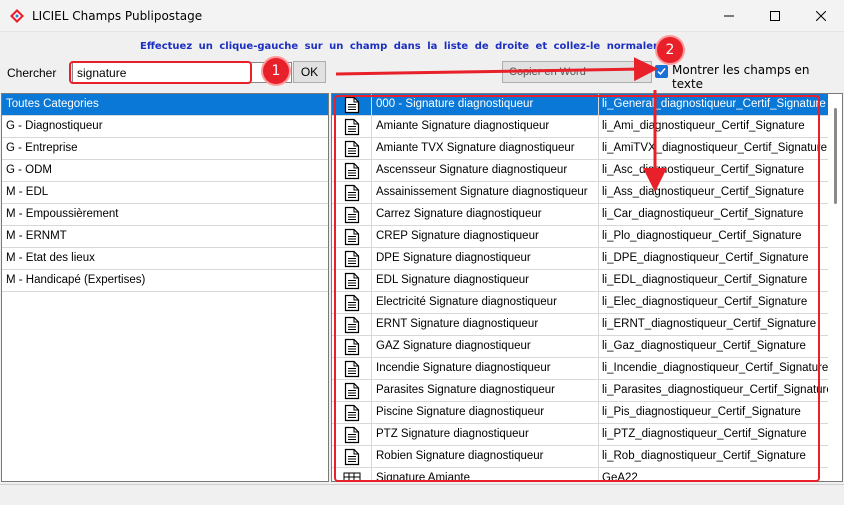  I want to click on category-item: M - ERNMT, so click(165, 237).